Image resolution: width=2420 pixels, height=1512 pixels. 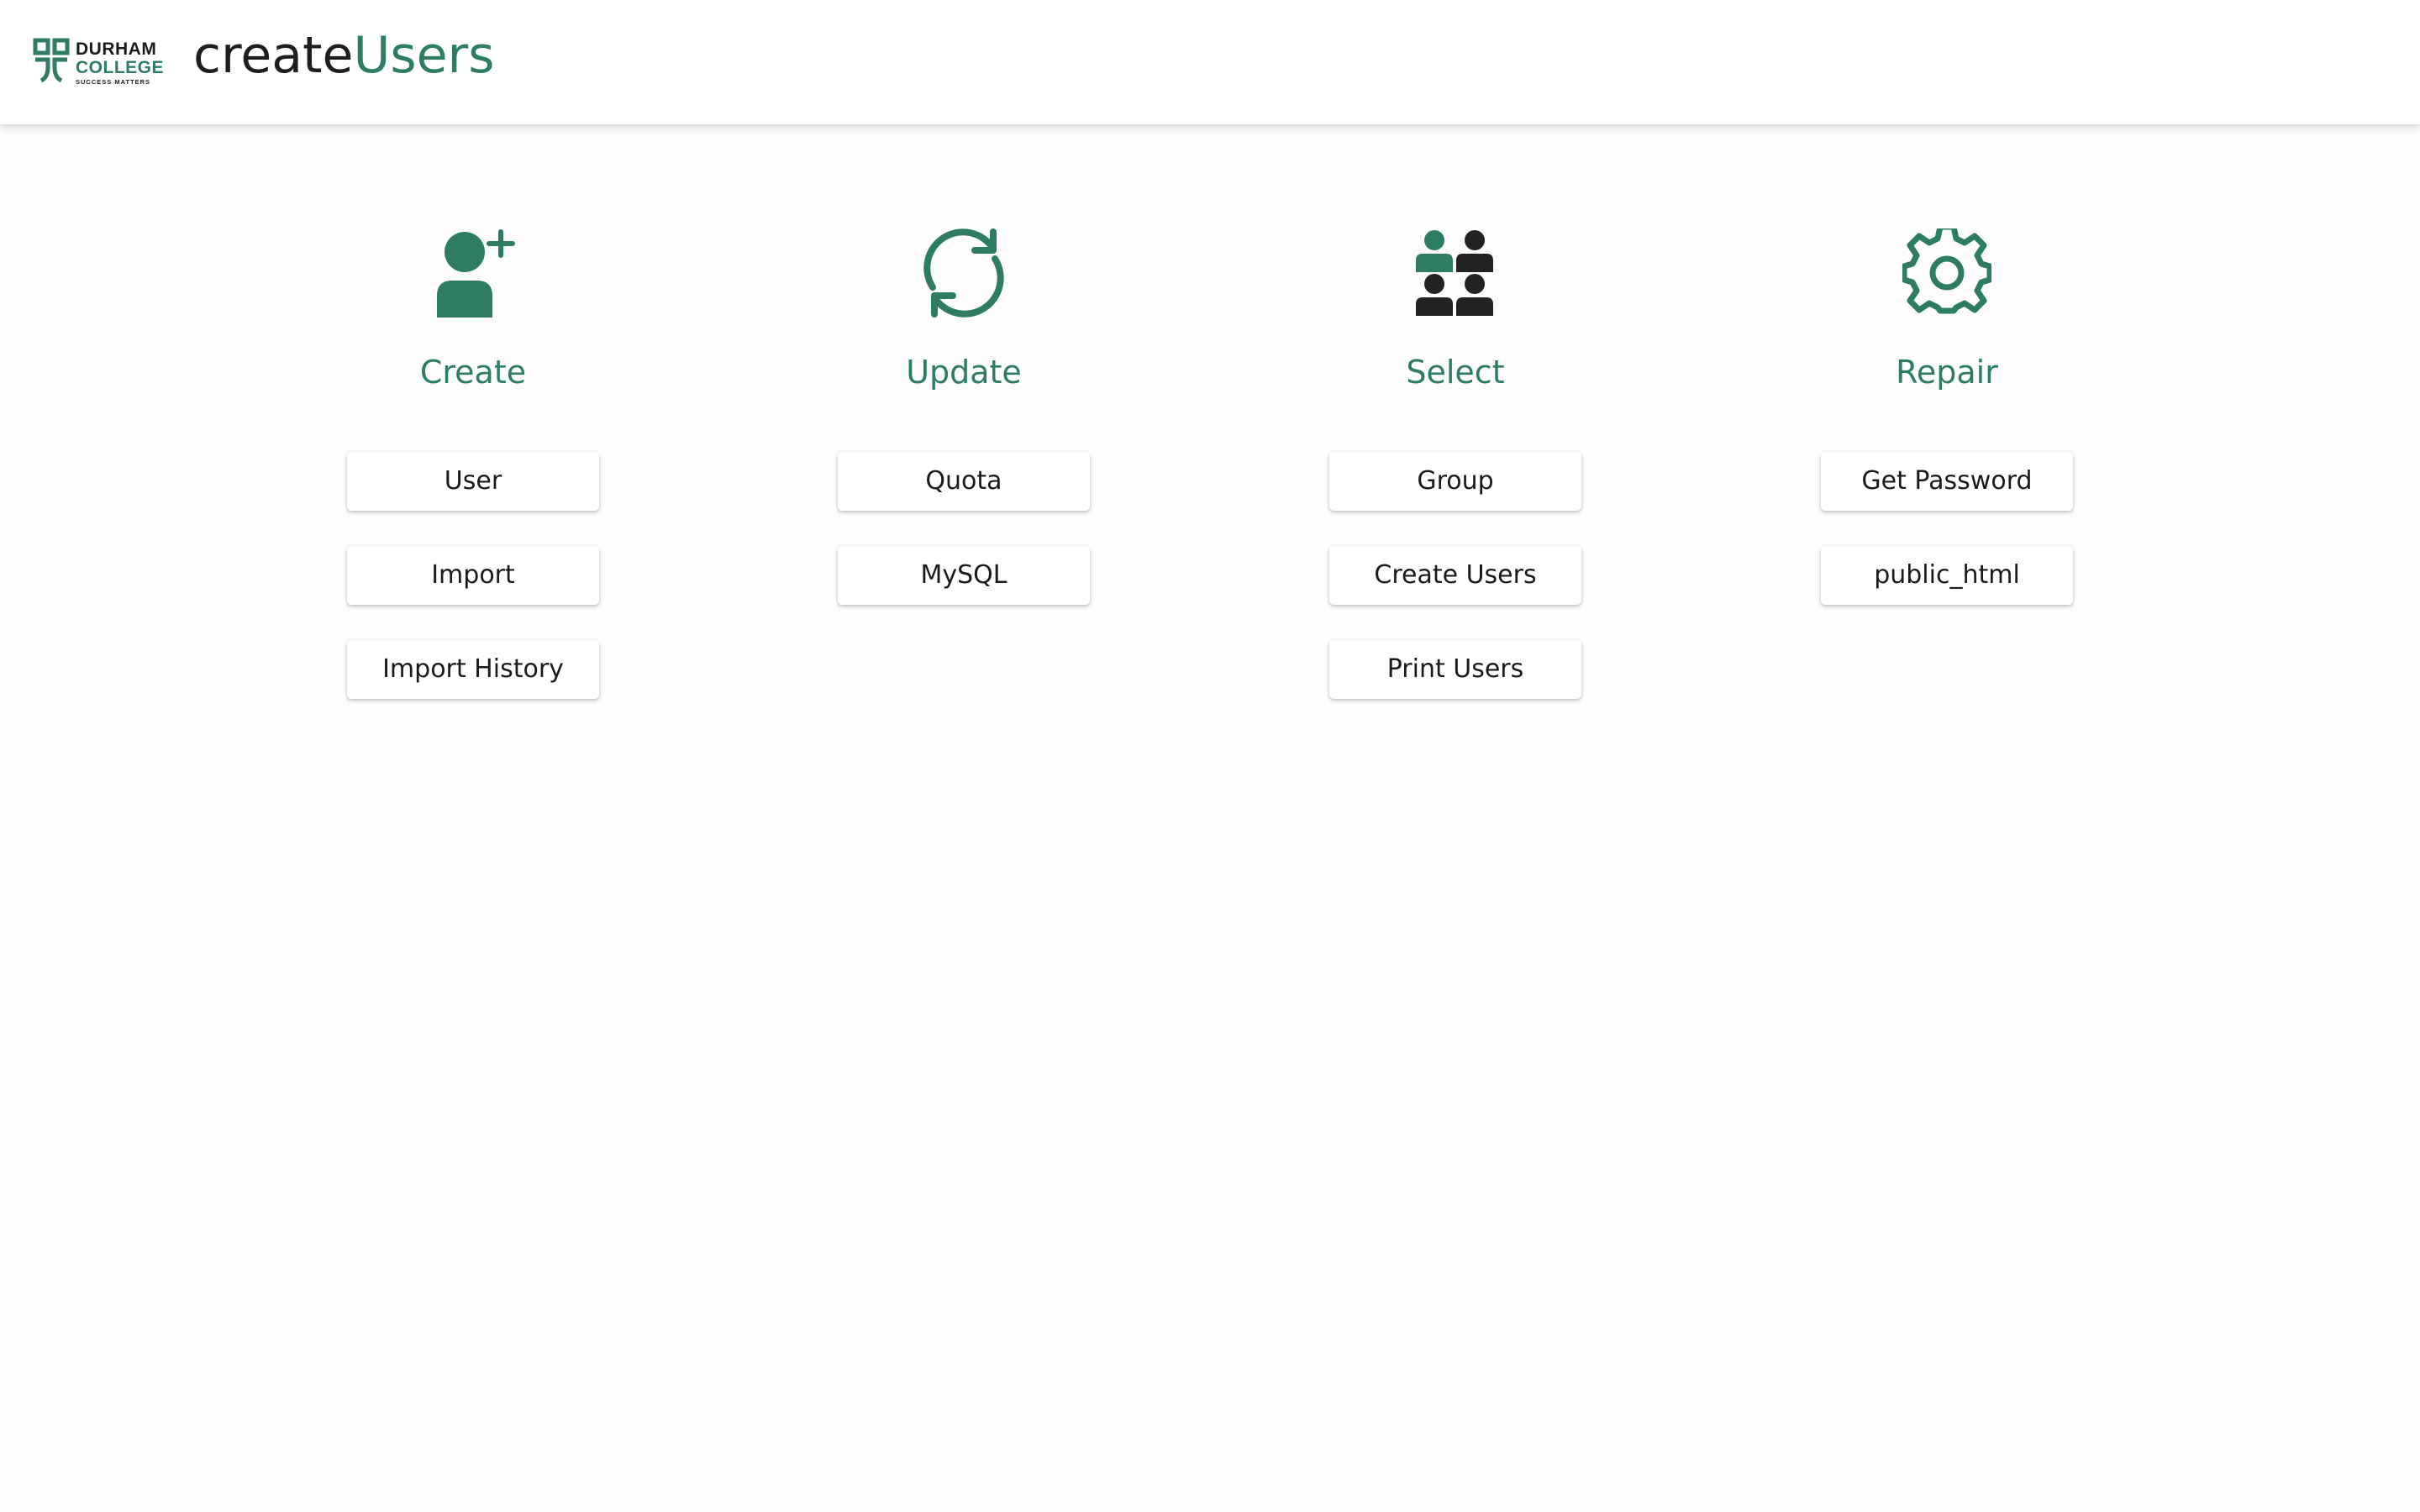 I want to click on logo-line-durham: DURHAM, so click(x=116, y=49).